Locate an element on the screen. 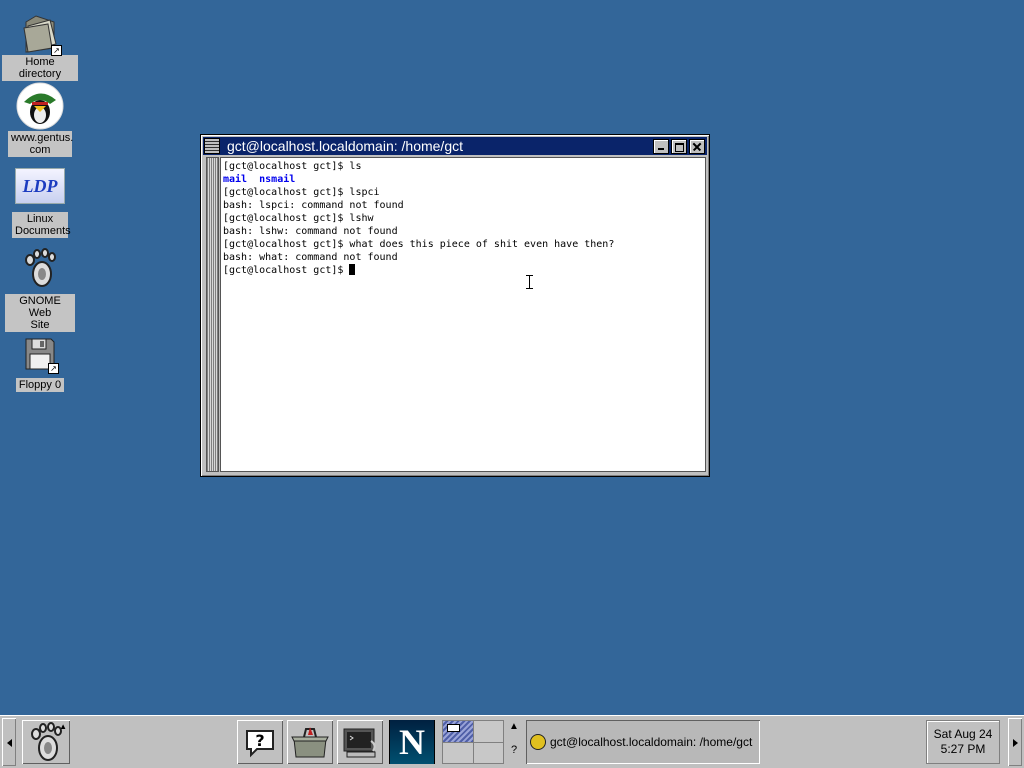  desktop-icon-floppy: ↗ Floppy 0 is located at coordinates (40, 364).